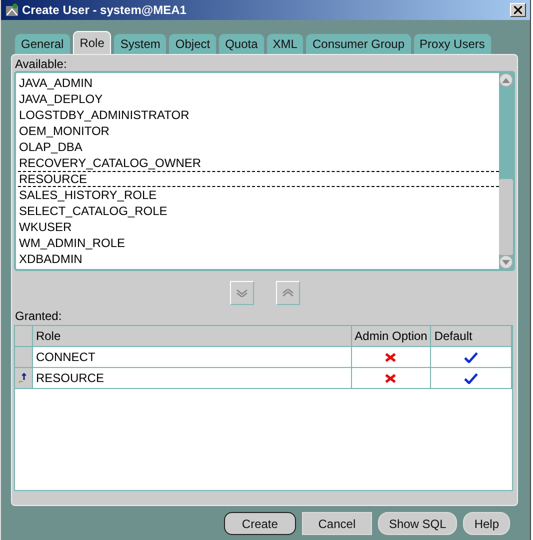 Image resolution: width=533 pixels, height=540 pixels. What do you see at coordinates (105, 10) in the screenshot?
I see `window-title: Create User - system@MEA1` at bounding box center [105, 10].